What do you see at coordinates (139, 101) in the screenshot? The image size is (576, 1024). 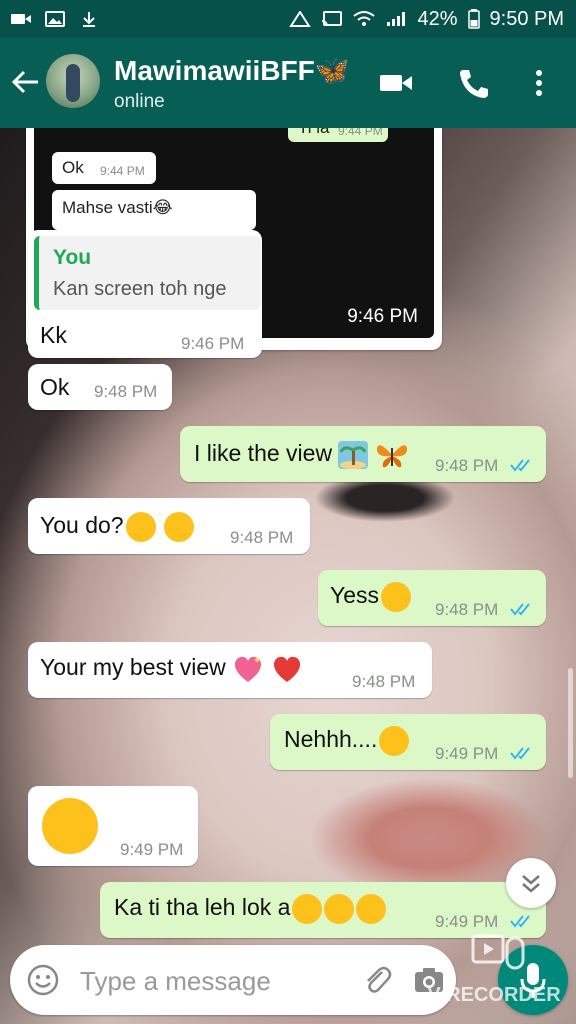 I see `contact-status: online` at bounding box center [139, 101].